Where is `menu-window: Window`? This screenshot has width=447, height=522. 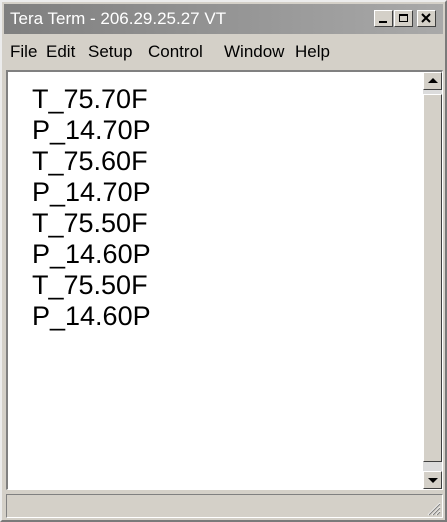 menu-window: Window is located at coordinates (254, 52).